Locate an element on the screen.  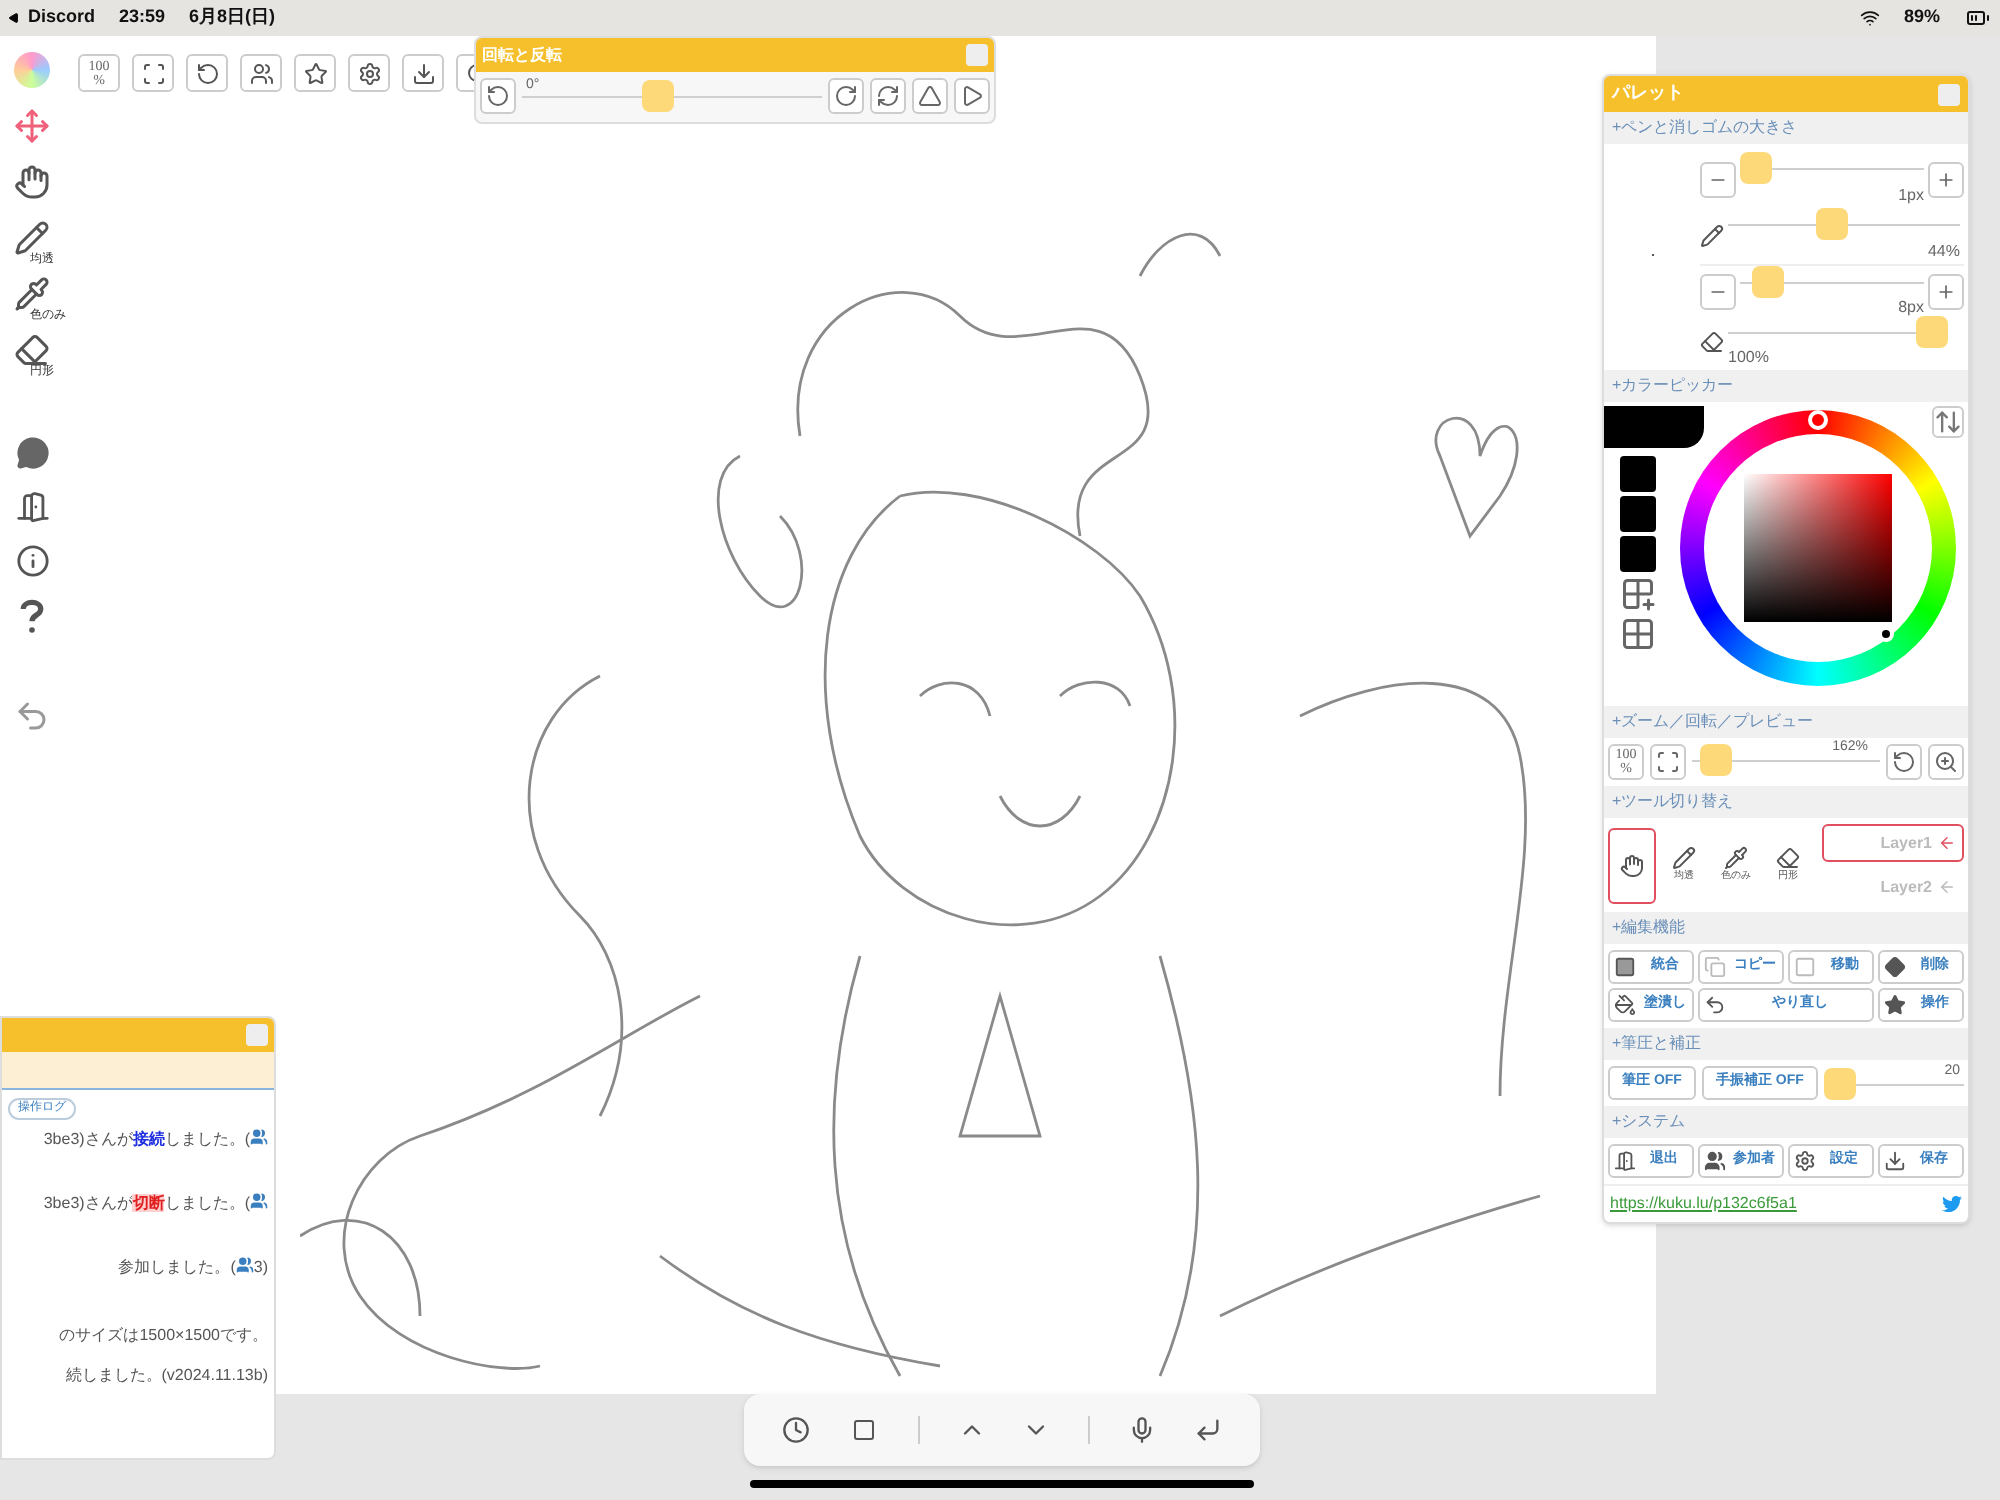
status-time: 23:59 is located at coordinates (142, 17).